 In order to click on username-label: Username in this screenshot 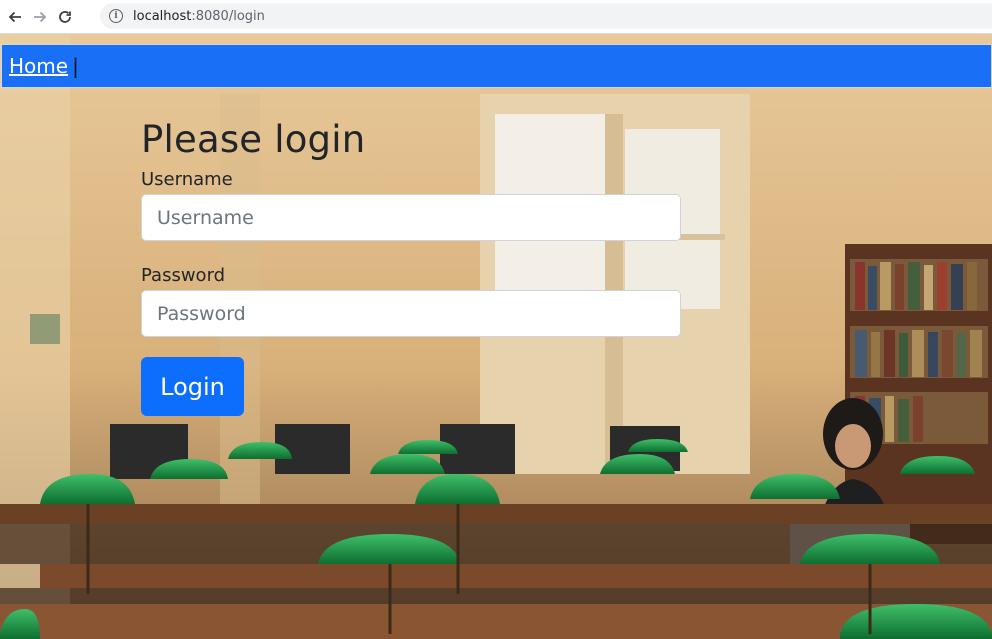, I will do `click(187, 179)`.